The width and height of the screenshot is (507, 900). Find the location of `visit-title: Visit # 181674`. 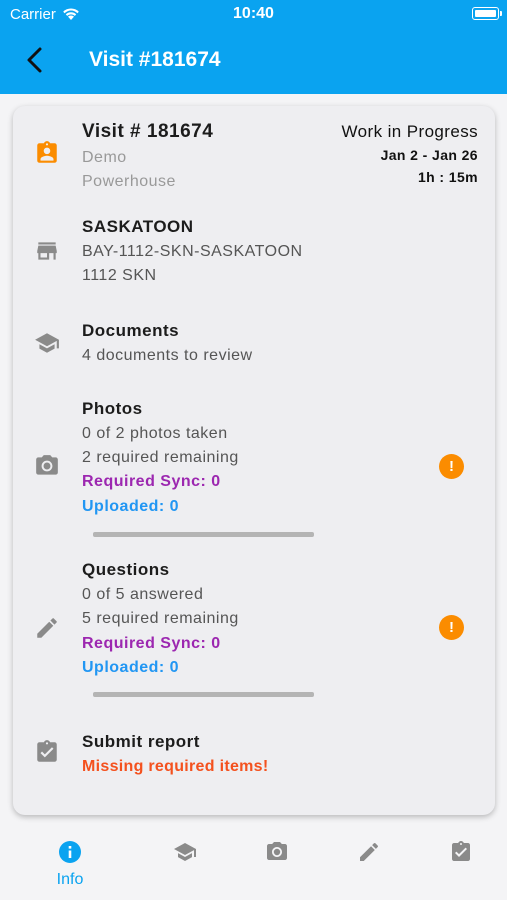

visit-title: Visit # 181674 is located at coordinates (148, 131).